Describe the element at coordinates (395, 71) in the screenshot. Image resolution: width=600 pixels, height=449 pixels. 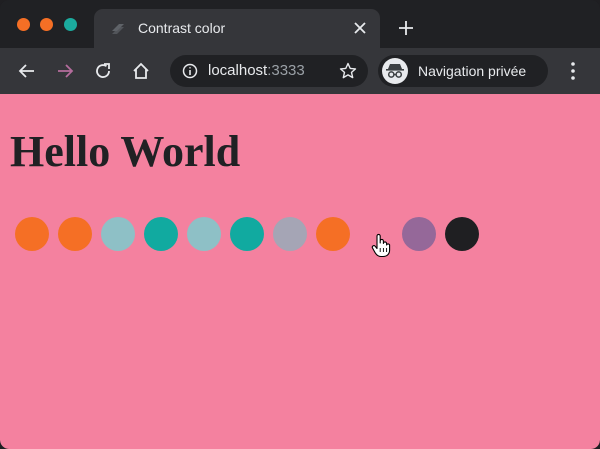
I see `incognito-icon` at that location.